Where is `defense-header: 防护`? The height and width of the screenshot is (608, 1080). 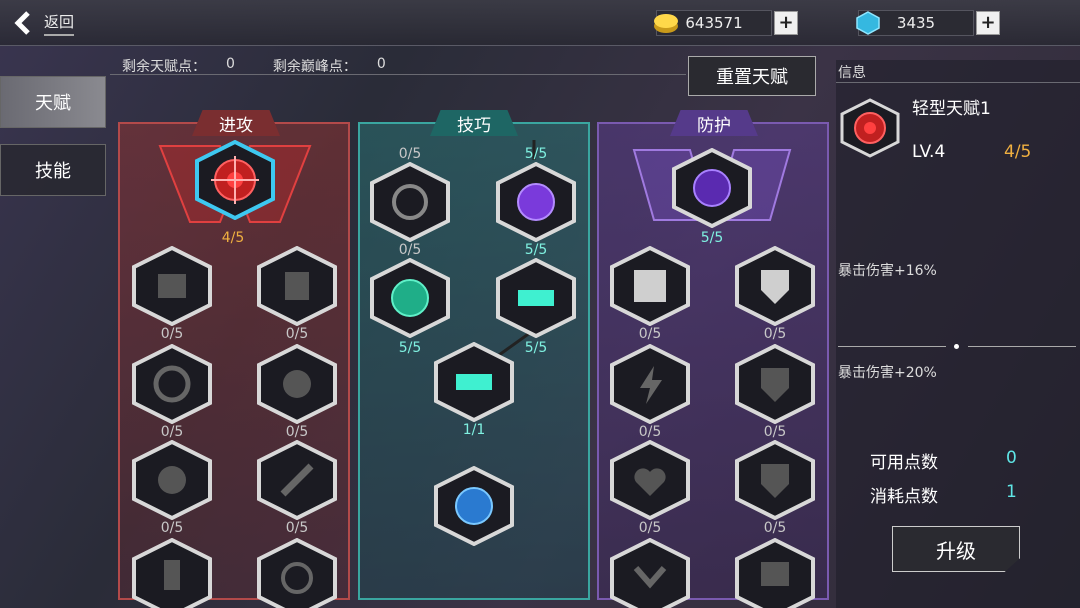
defense-header: 防护 is located at coordinates (714, 123).